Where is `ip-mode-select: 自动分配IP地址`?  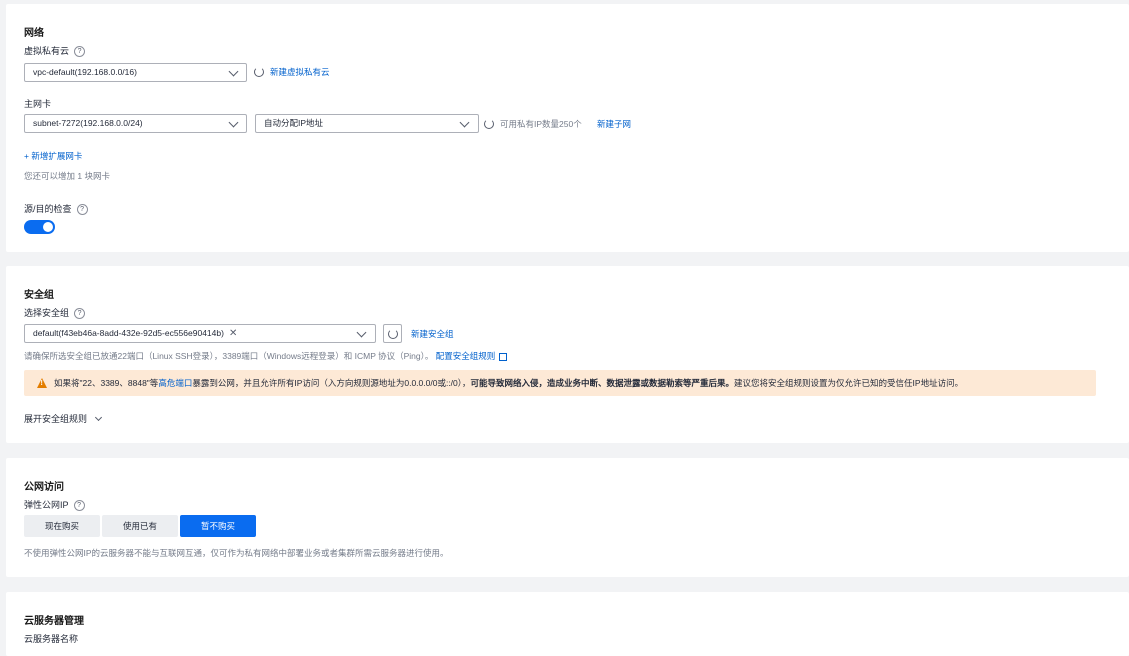 ip-mode-select: 自动分配IP地址 is located at coordinates (367, 123).